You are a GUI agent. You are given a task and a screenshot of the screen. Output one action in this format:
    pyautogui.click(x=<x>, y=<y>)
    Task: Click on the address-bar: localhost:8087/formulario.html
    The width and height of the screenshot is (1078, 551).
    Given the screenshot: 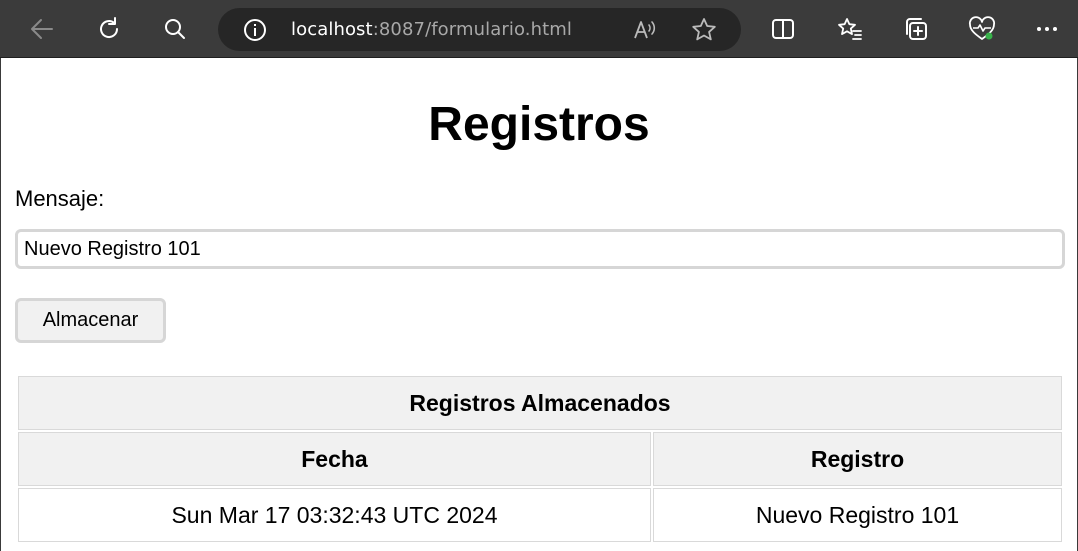 What is the action you would take?
    pyautogui.click(x=479, y=29)
    